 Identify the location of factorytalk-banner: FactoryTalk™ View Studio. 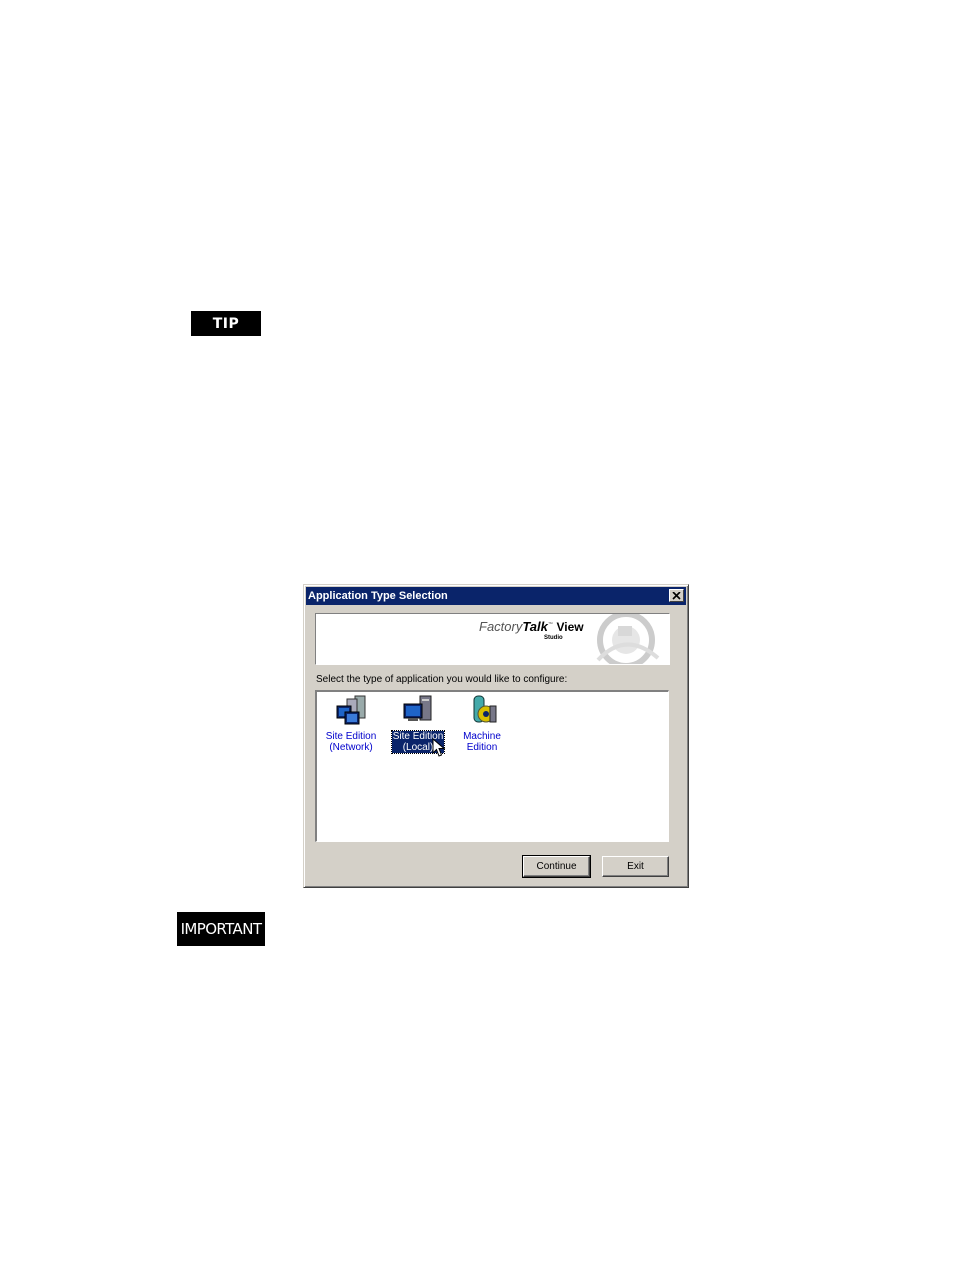
(492, 639).